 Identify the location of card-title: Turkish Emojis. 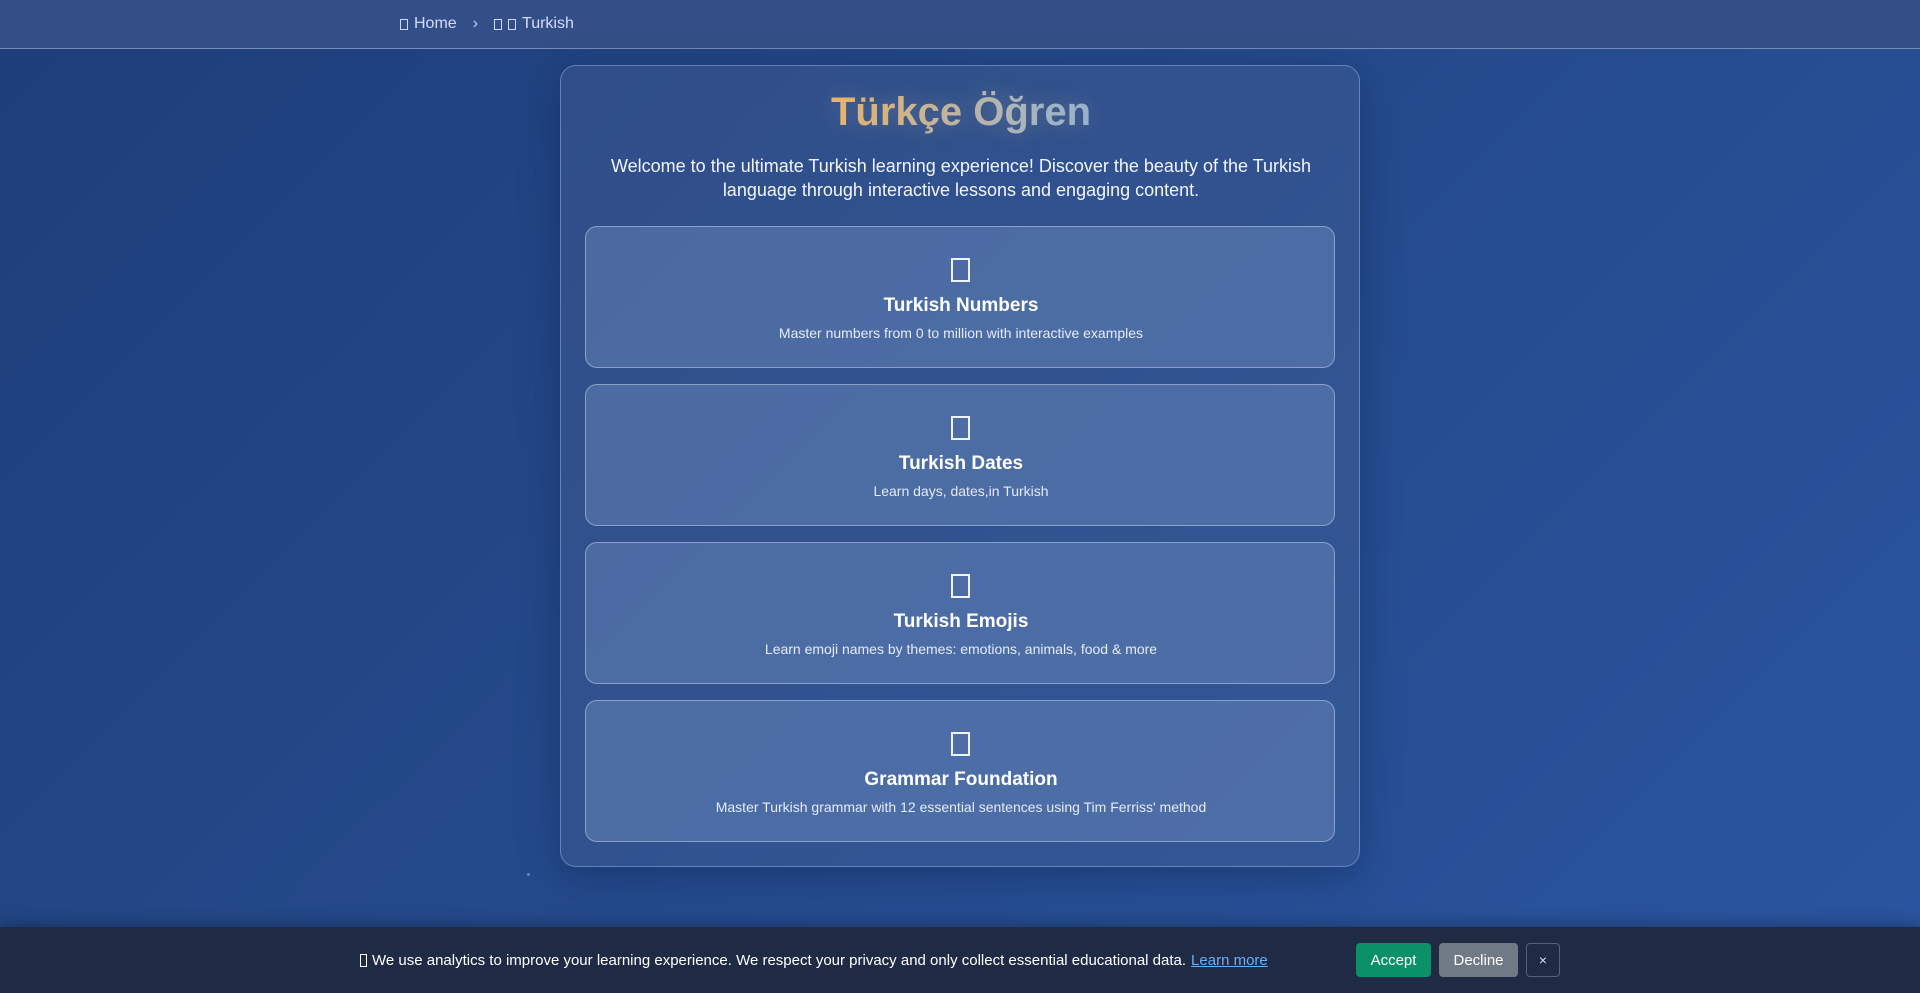
(961, 621).